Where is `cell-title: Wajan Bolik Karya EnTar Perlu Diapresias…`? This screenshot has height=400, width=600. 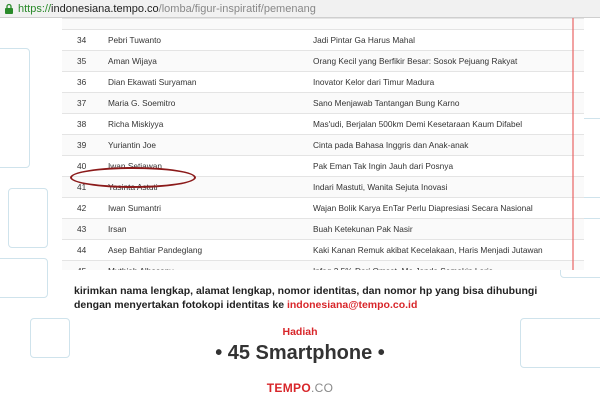
cell-title: Wajan Bolik Karya EnTar Perlu Diapresias… is located at coordinates (423, 208).